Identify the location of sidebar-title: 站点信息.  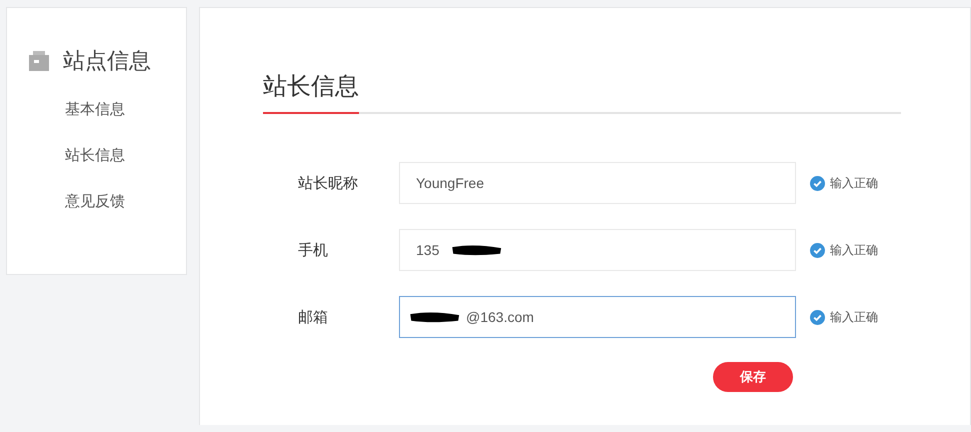
(107, 62).